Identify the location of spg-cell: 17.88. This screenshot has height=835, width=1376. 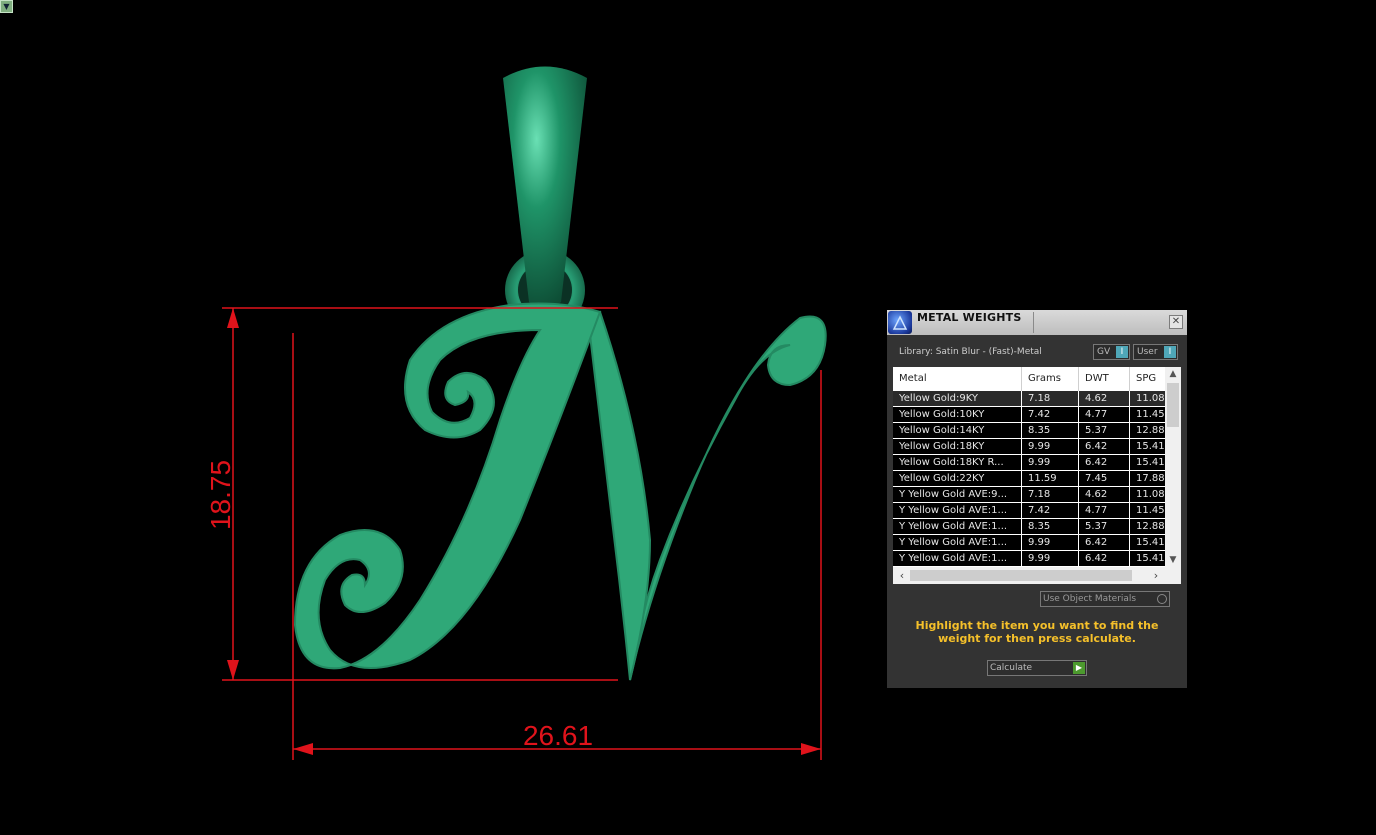
(1150, 478).